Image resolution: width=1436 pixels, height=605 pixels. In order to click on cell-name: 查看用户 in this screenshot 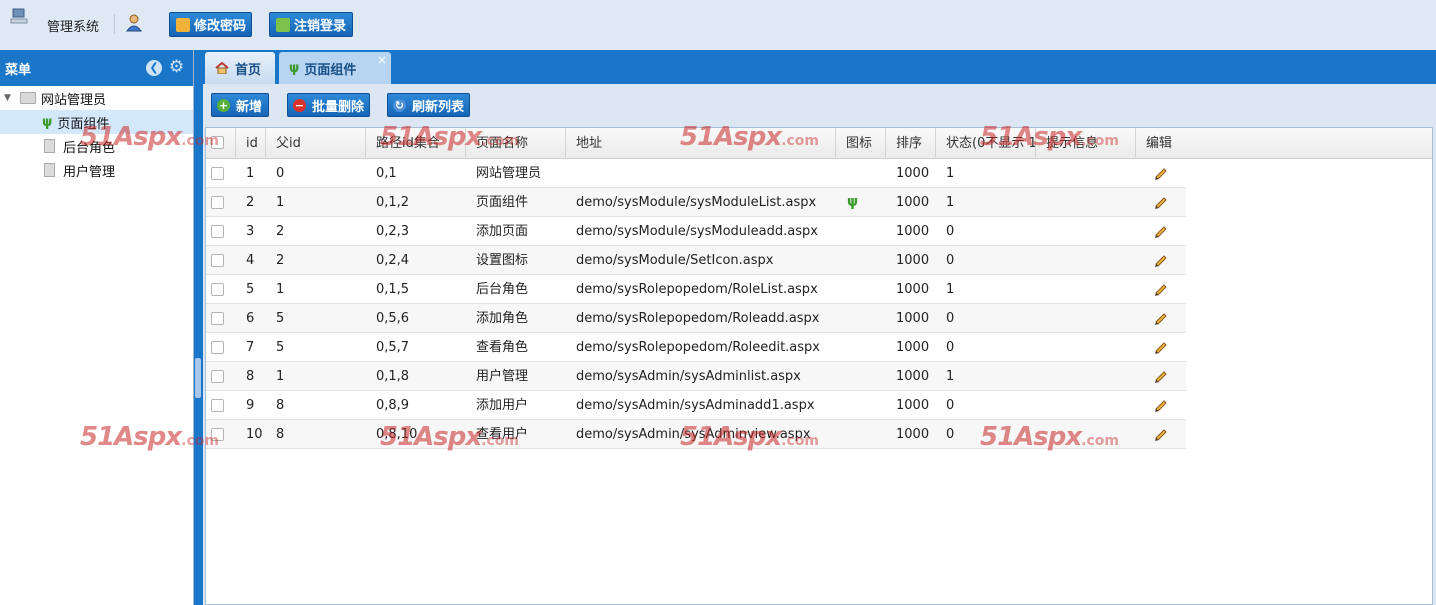, I will do `click(502, 434)`.